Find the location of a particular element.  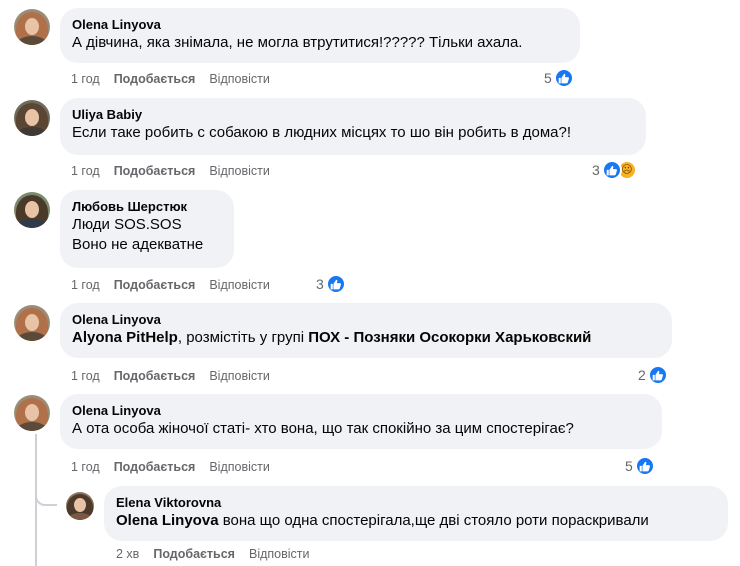

comment-time: 2 хв is located at coordinates (127, 554).